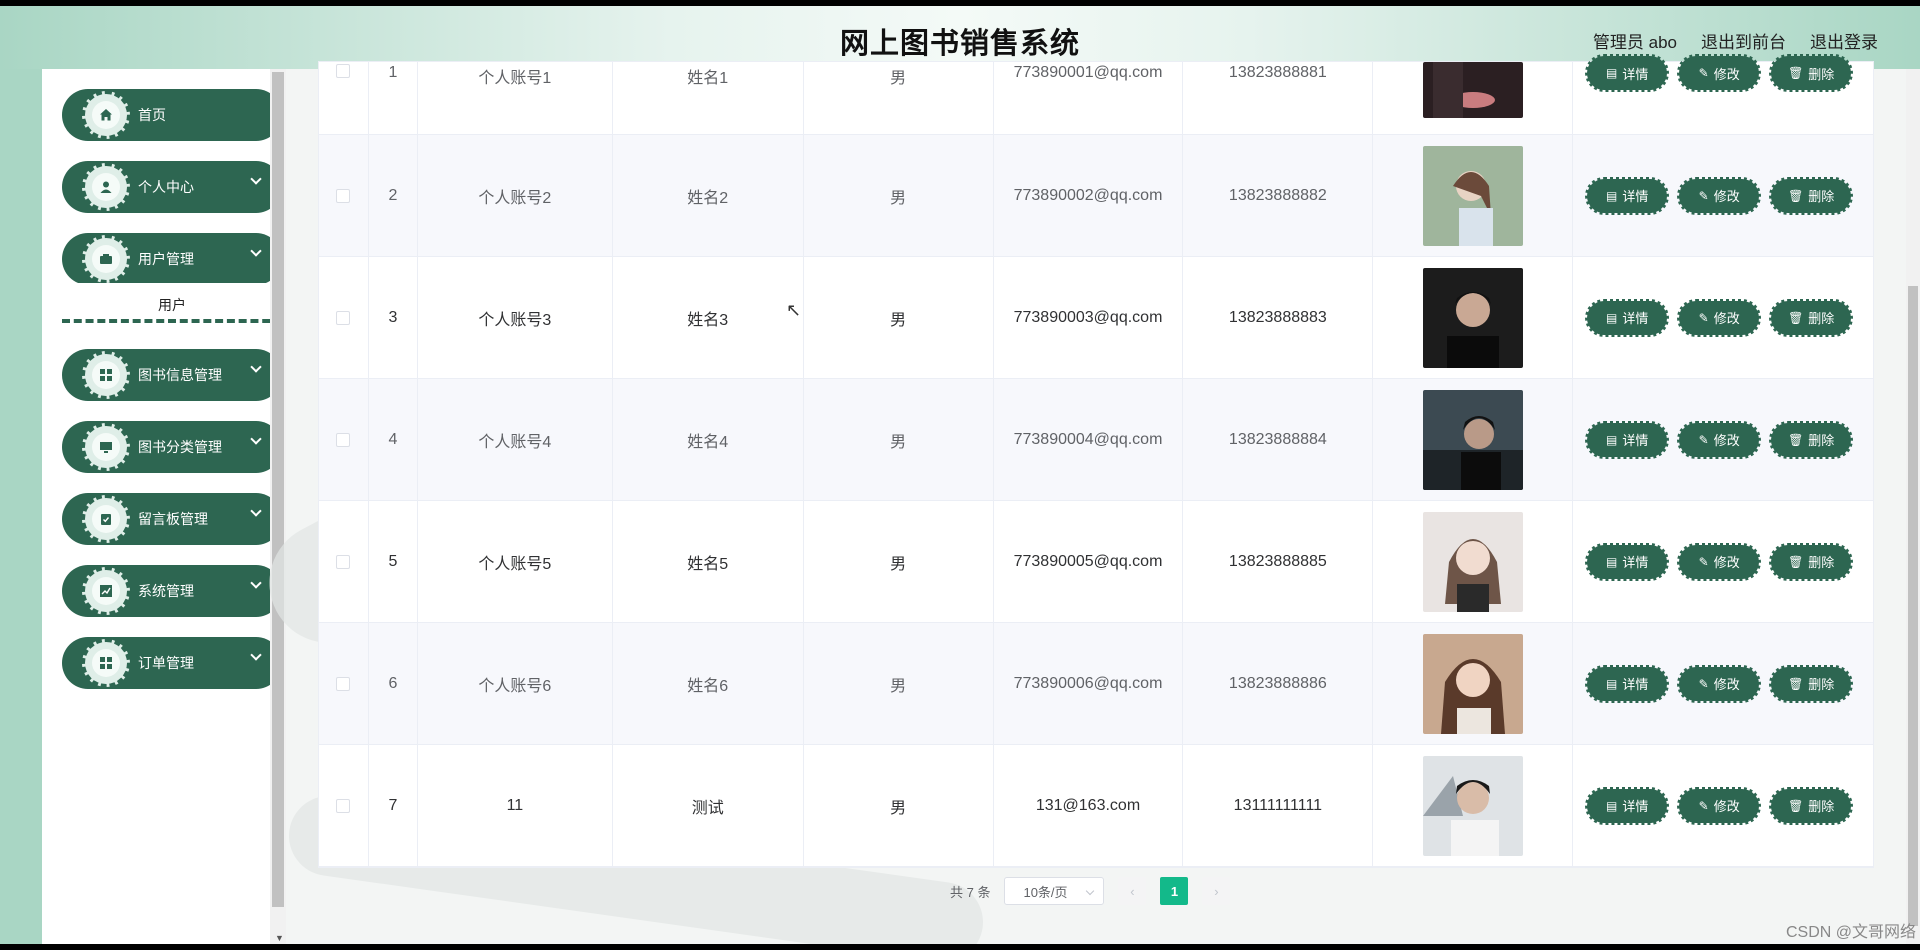 The height and width of the screenshot is (950, 1920). What do you see at coordinates (970, 892) in the screenshot?
I see `pagination-total: 共 7 条` at bounding box center [970, 892].